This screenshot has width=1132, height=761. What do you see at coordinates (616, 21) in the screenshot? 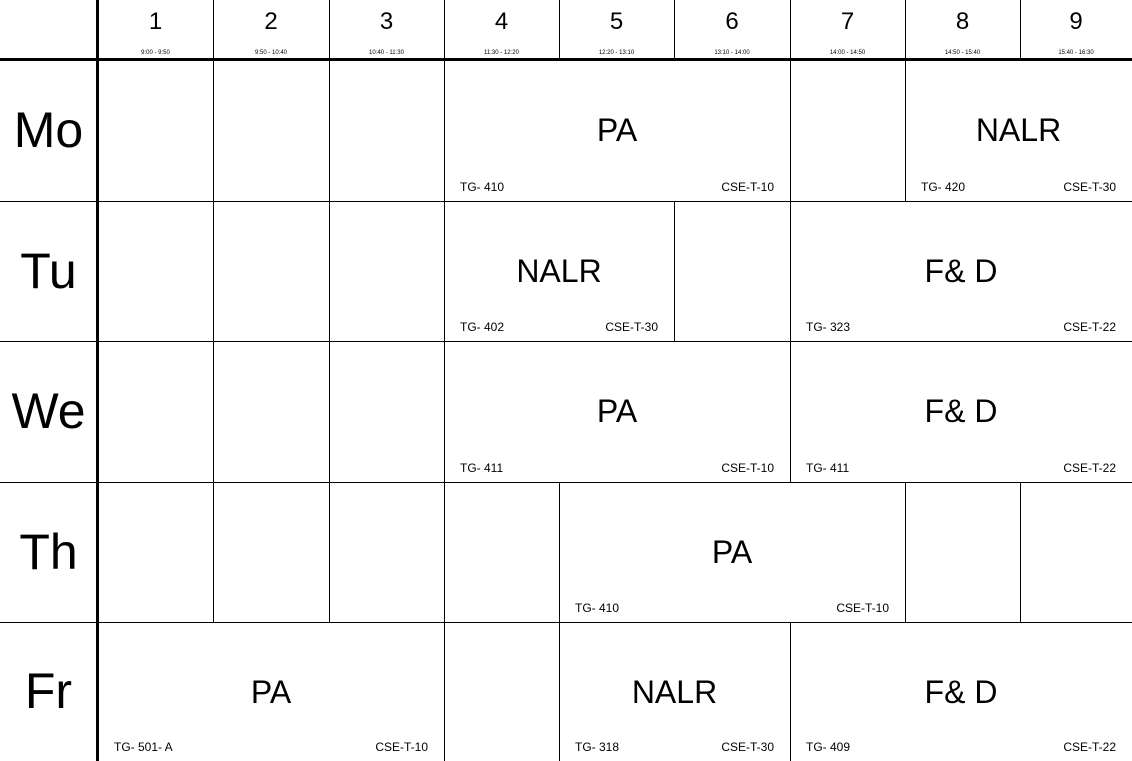
I see `period-number: 5` at bounding box center [616, 21].